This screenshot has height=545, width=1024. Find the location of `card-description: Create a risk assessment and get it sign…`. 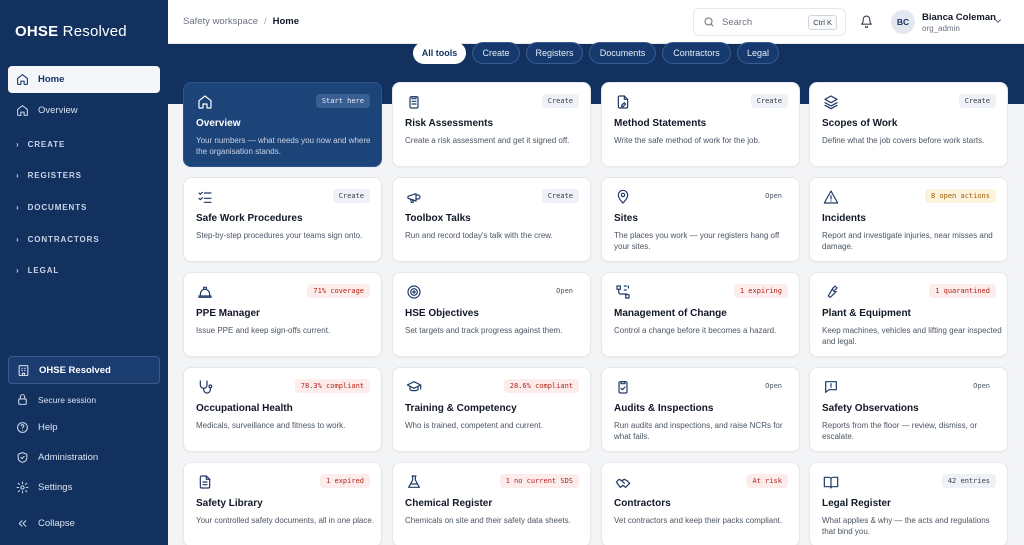

card-description: Create a risk assessment and get it sign… is located at coordinates (487, 140).